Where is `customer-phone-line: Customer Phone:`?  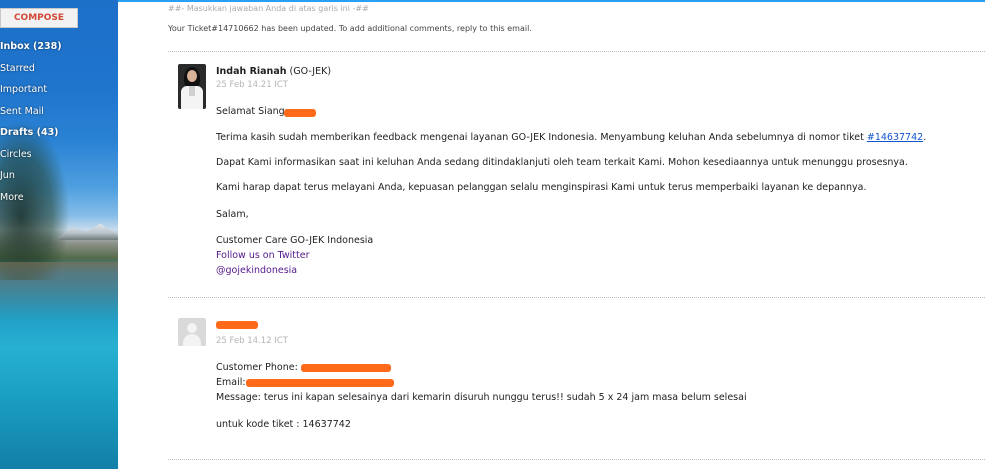 customer-phone-line: Customer Phone: is located at coordinates (257, 367).